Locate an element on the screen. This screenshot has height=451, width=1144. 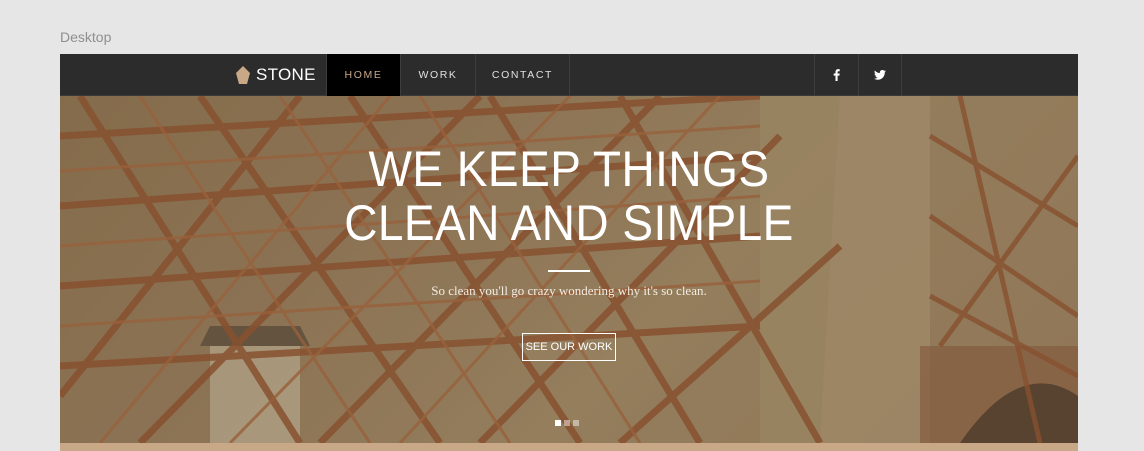
see-our-work-button: SEE OUR WORK is located at coordinates (569, 347).